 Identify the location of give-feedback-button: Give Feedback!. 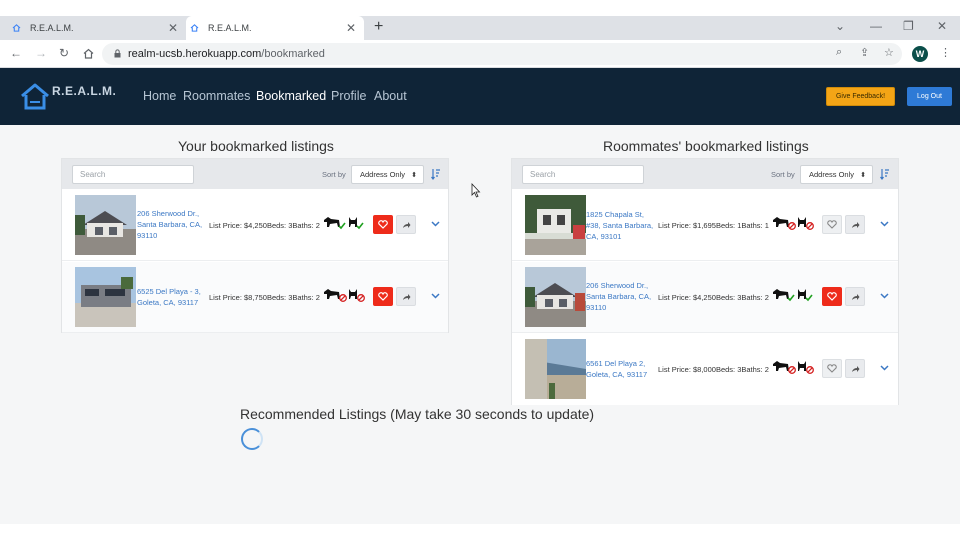
(860, 96).